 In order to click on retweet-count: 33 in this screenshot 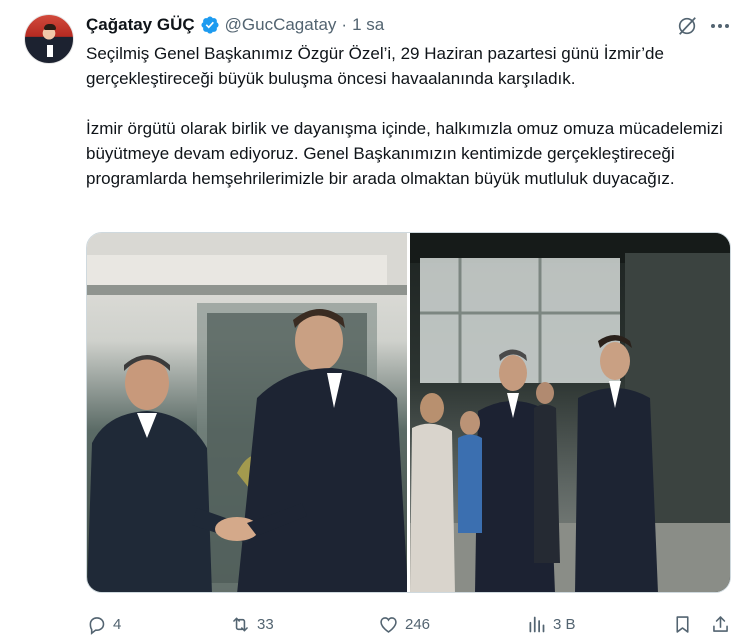, I will do `click(265, 624)`.